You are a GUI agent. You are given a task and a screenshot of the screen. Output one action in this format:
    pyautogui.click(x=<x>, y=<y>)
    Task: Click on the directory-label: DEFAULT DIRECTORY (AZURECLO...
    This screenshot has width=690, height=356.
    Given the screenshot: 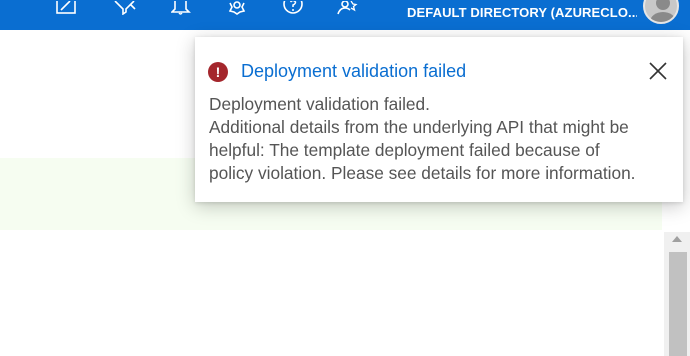 What is the action you would take?
    pyautogui.click(x=522, y=12)
    